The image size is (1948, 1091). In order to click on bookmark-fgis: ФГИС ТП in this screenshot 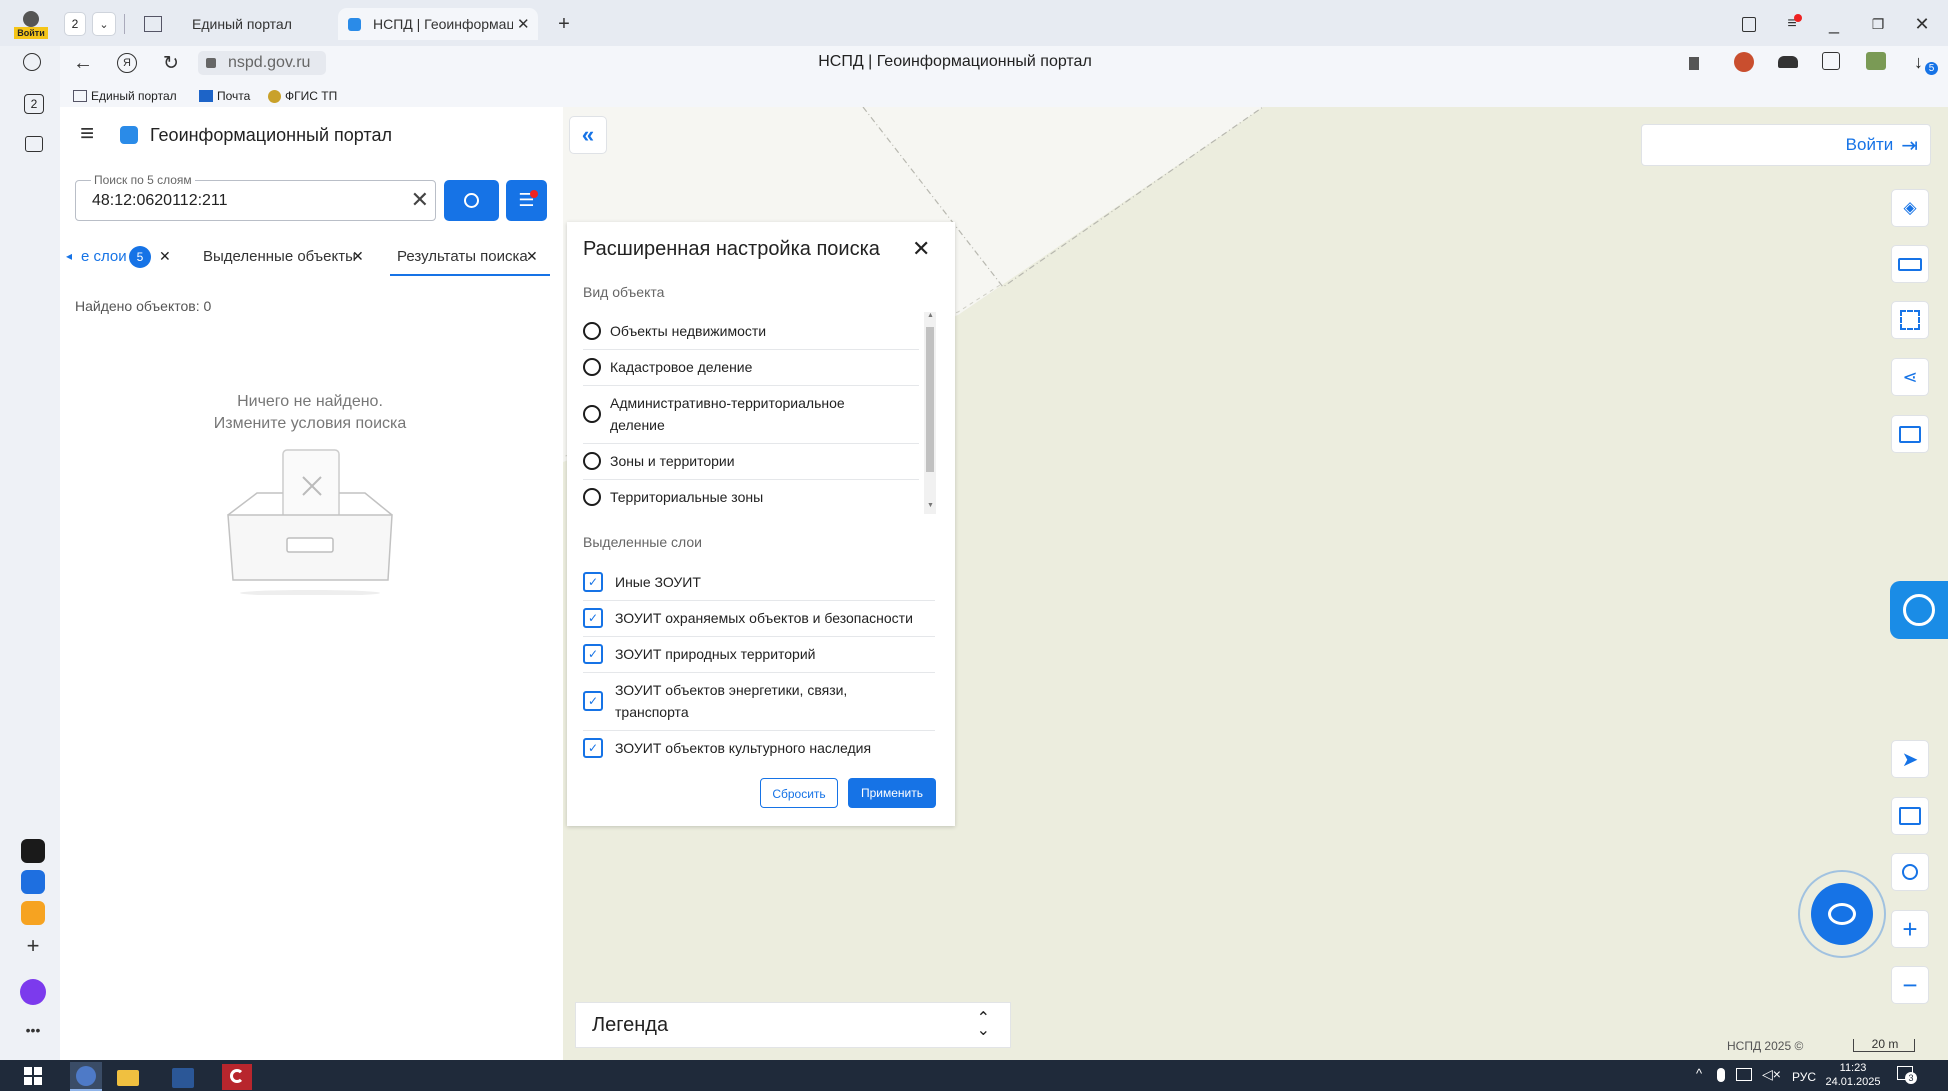, I will do `click(302, 96)`.